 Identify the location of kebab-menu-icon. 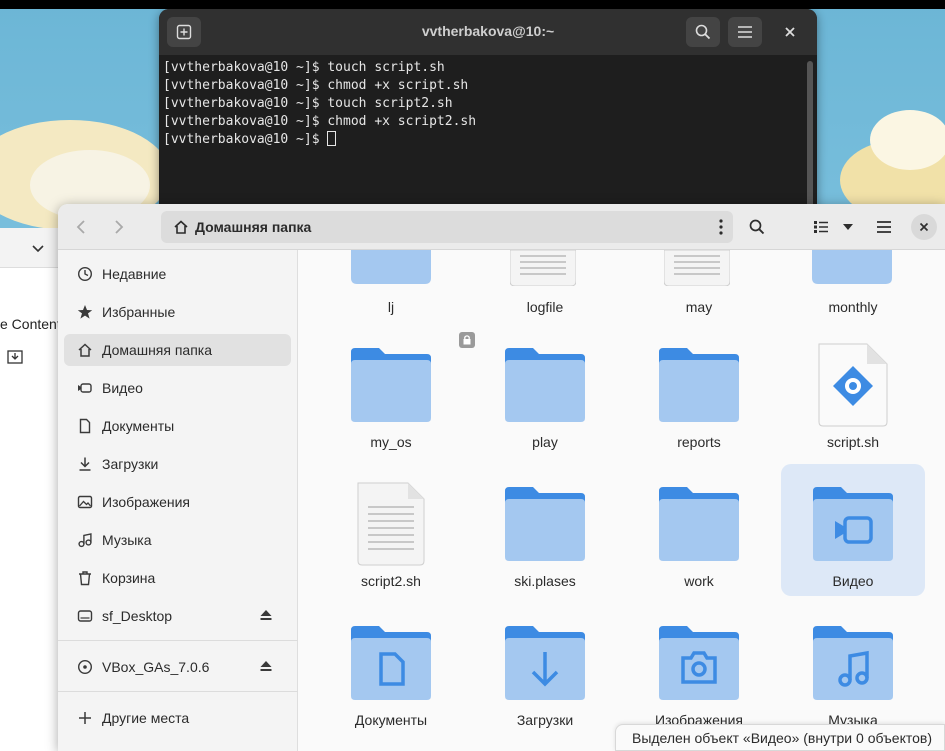
(721, 228).